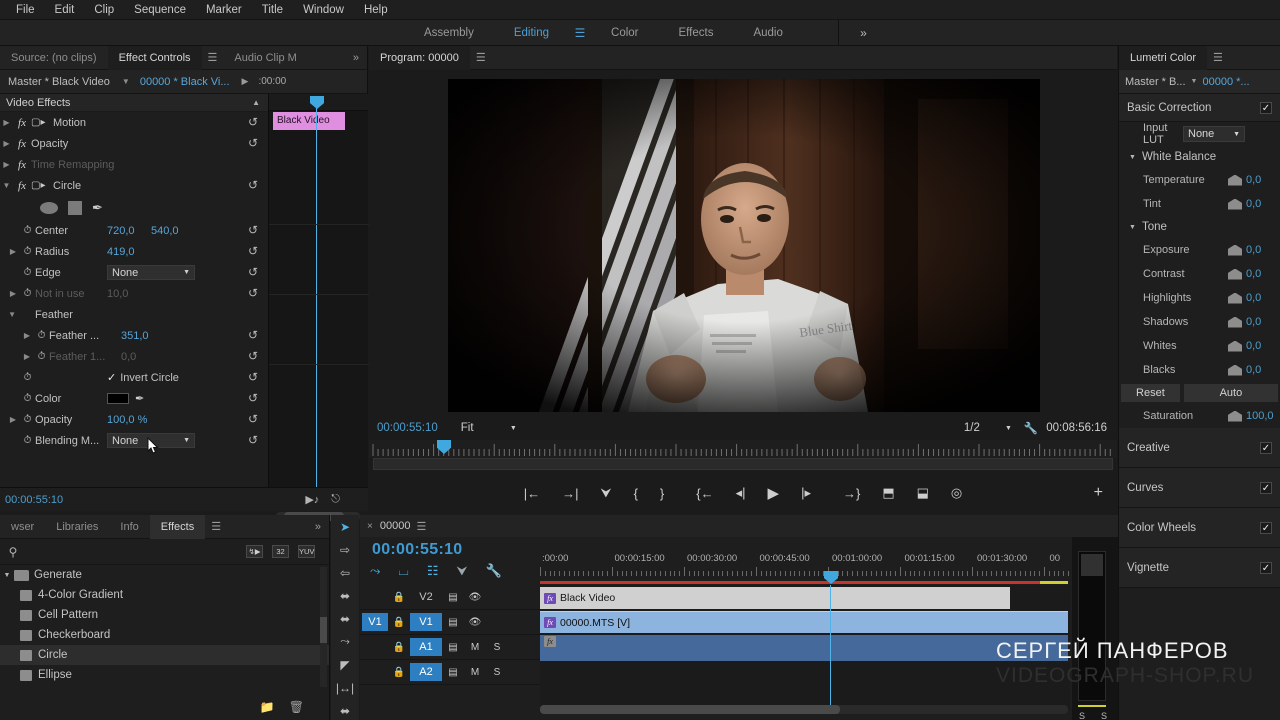 Image resolution: width=1280 pixels, height=720 pixels. I want to click on tab-audio-clip-m: Audio Clip M, so click(265, 58).